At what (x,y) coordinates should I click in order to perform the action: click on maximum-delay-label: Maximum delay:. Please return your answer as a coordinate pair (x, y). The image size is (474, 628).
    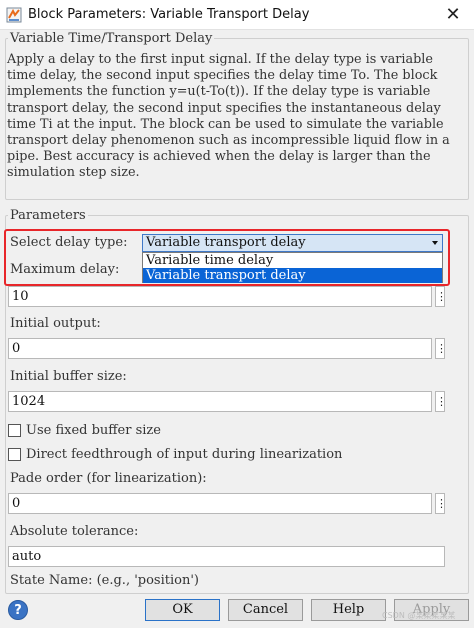
    Looking at the image, I should click on (65, 269).